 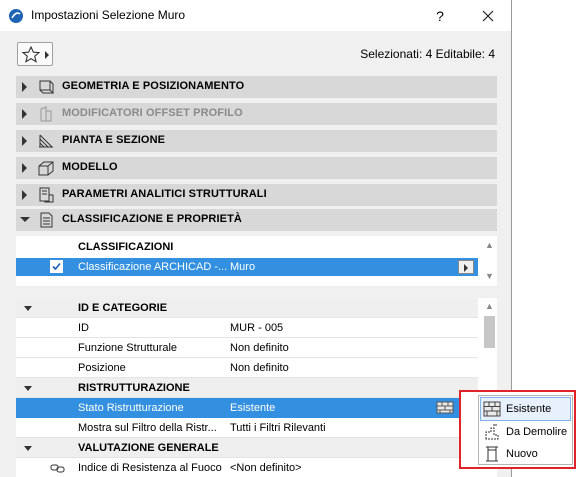 I want to click on scroll-down-icon: ▼, so click(x=489, y=276).